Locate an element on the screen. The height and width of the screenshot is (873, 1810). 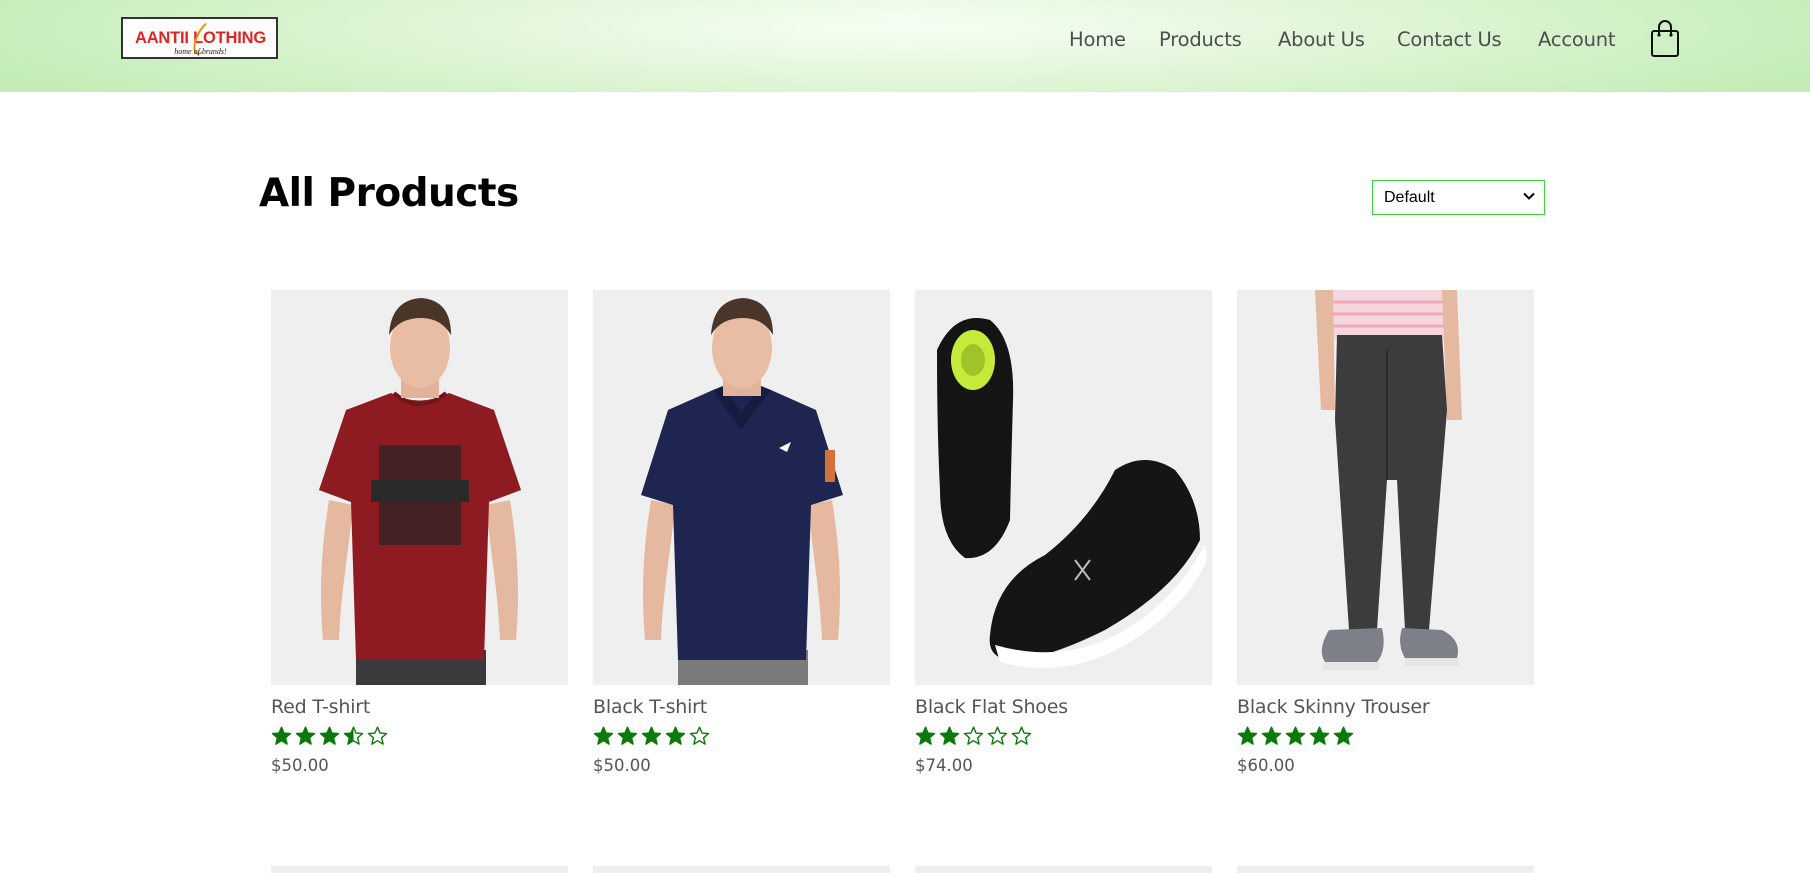
product-card: Black Flat Shoes $74.00 is located at coordinates (1063, 532).